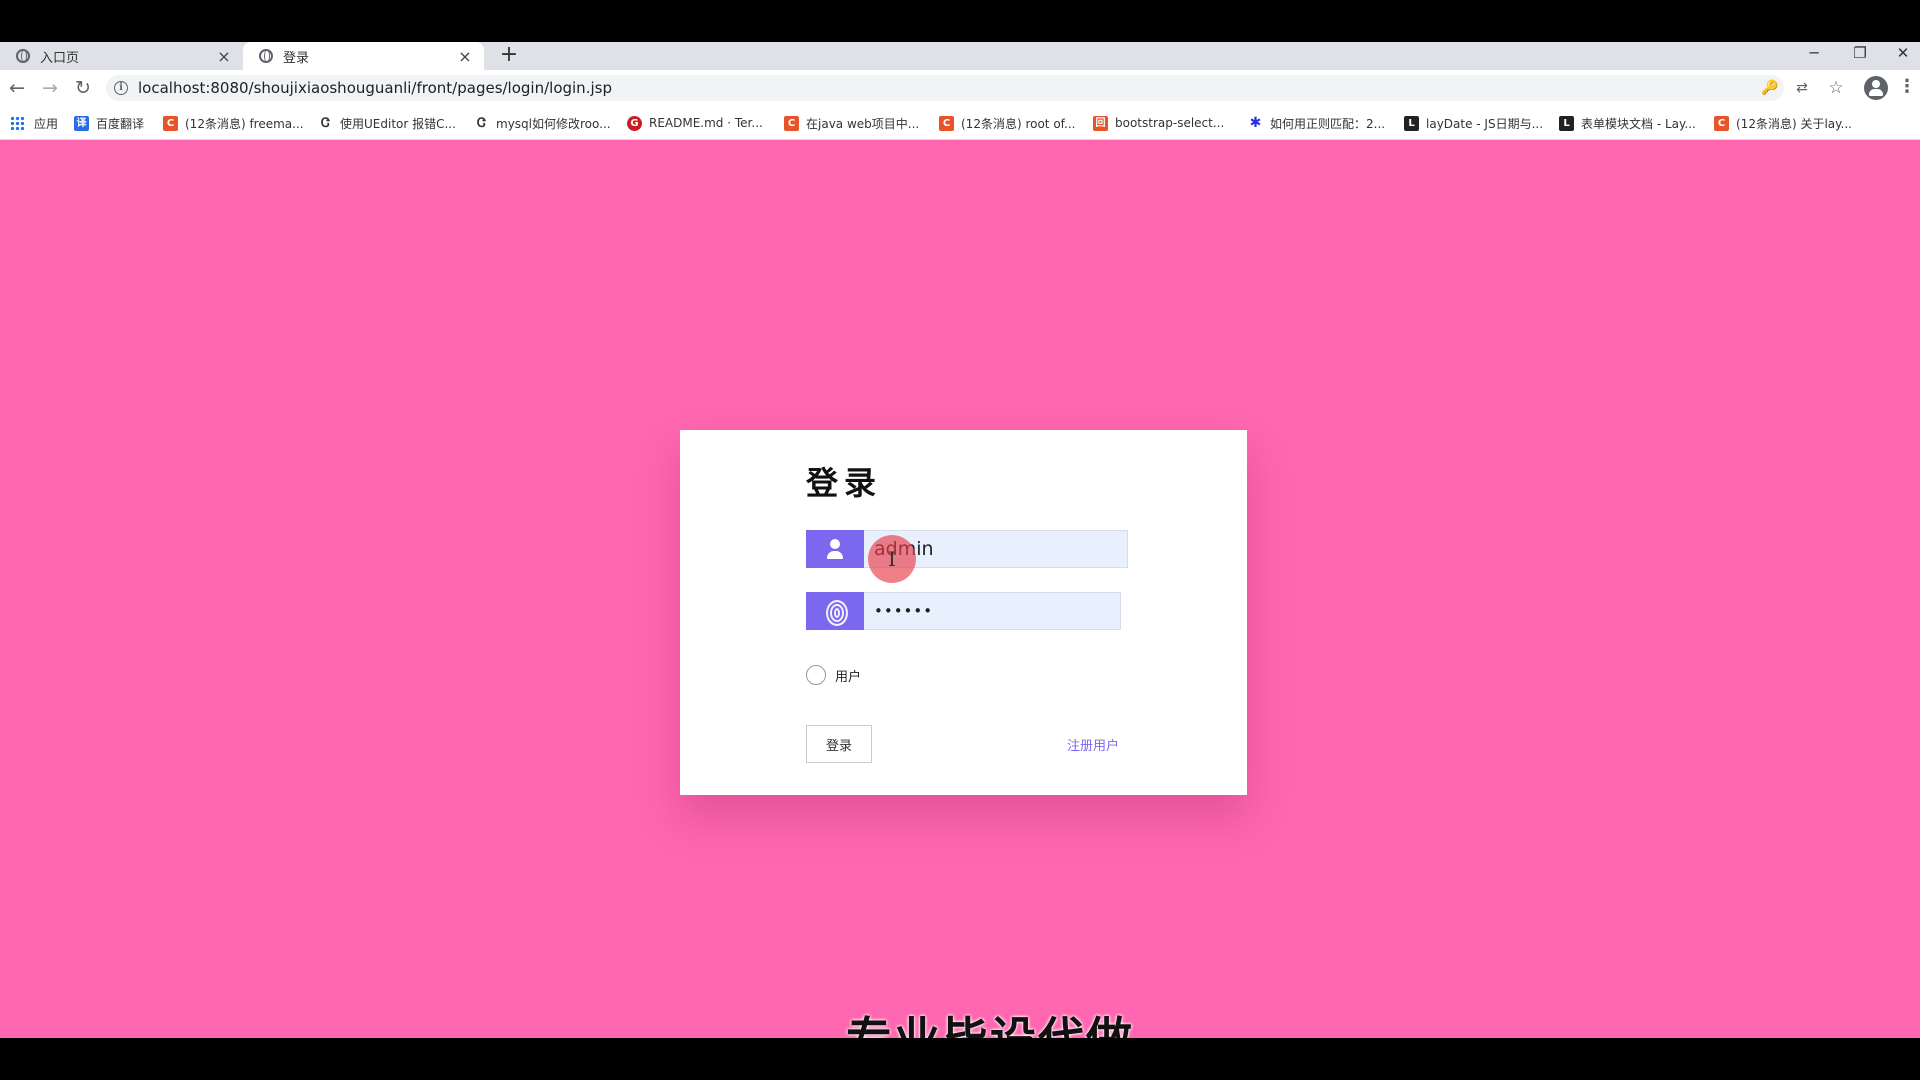  What do you see at coordinates (83, 88) in the screenshot?
I see `reload-button: ↻` at bounding box center [83, 88].